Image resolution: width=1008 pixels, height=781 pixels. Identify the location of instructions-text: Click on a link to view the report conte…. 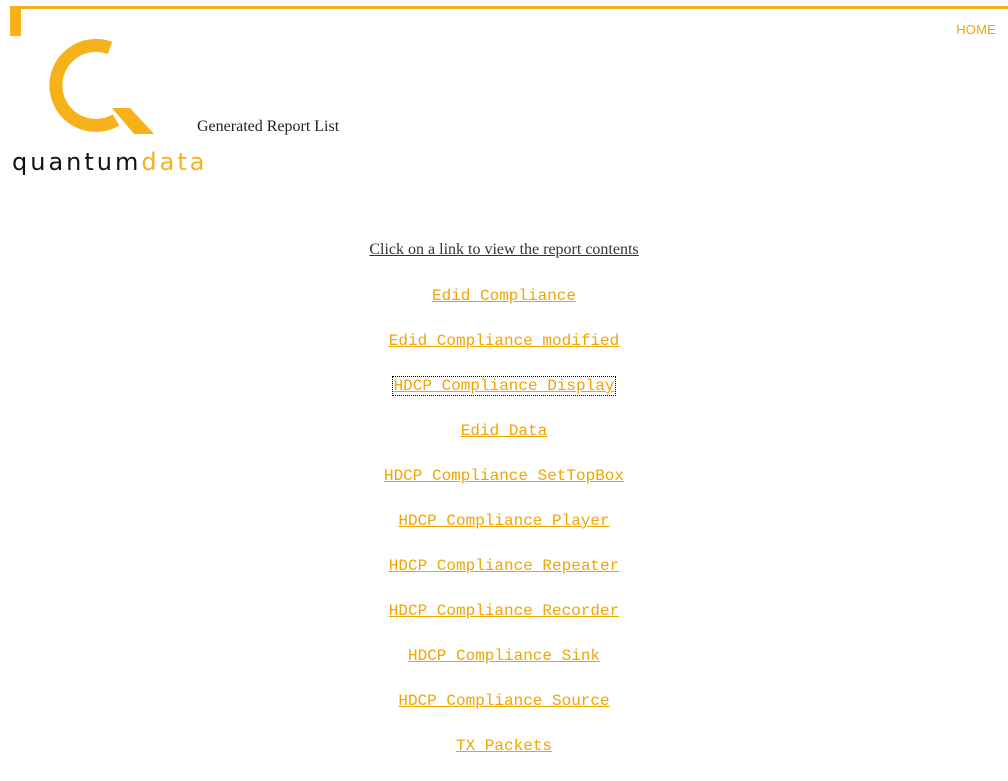
(504, 249).